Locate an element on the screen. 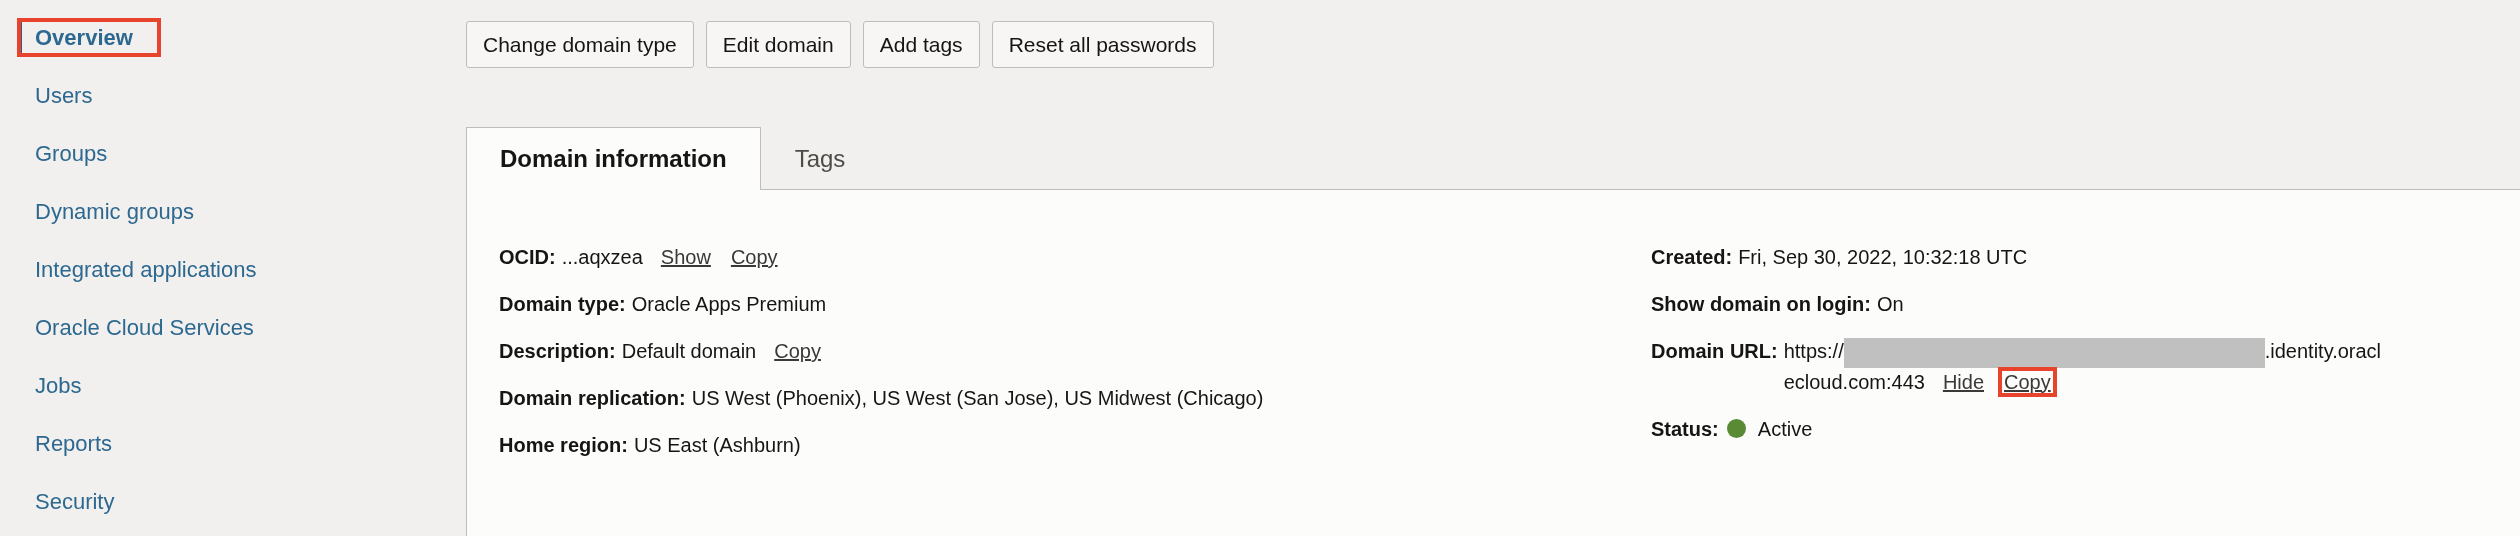 The width and height of the screenshot is (2520, 536). action-button: Edit domain is located at coordinates (778, 44).